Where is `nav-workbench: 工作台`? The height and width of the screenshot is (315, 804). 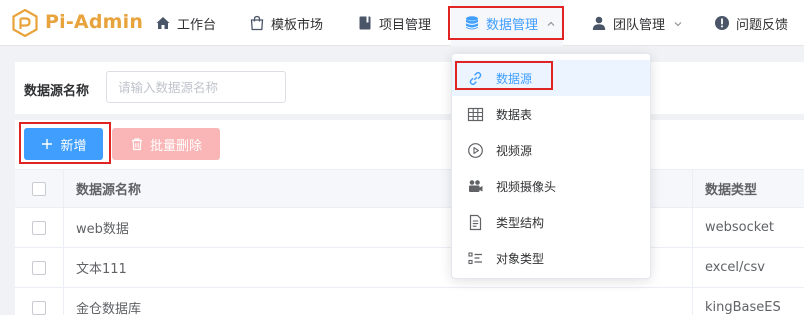
nav-workbench: 工作台 is located at coordinates (185, 23).